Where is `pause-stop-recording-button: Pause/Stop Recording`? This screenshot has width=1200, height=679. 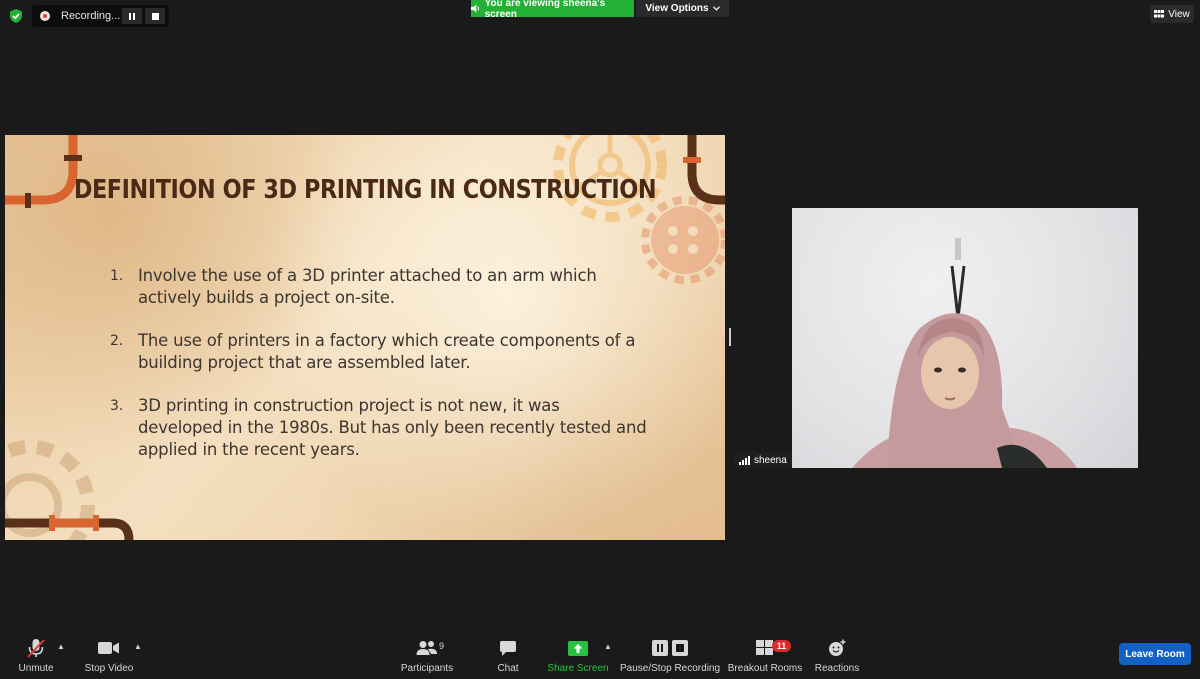
pause-stop-recording-button: Pause/Stop Recording is located at coordinates (670, 656).